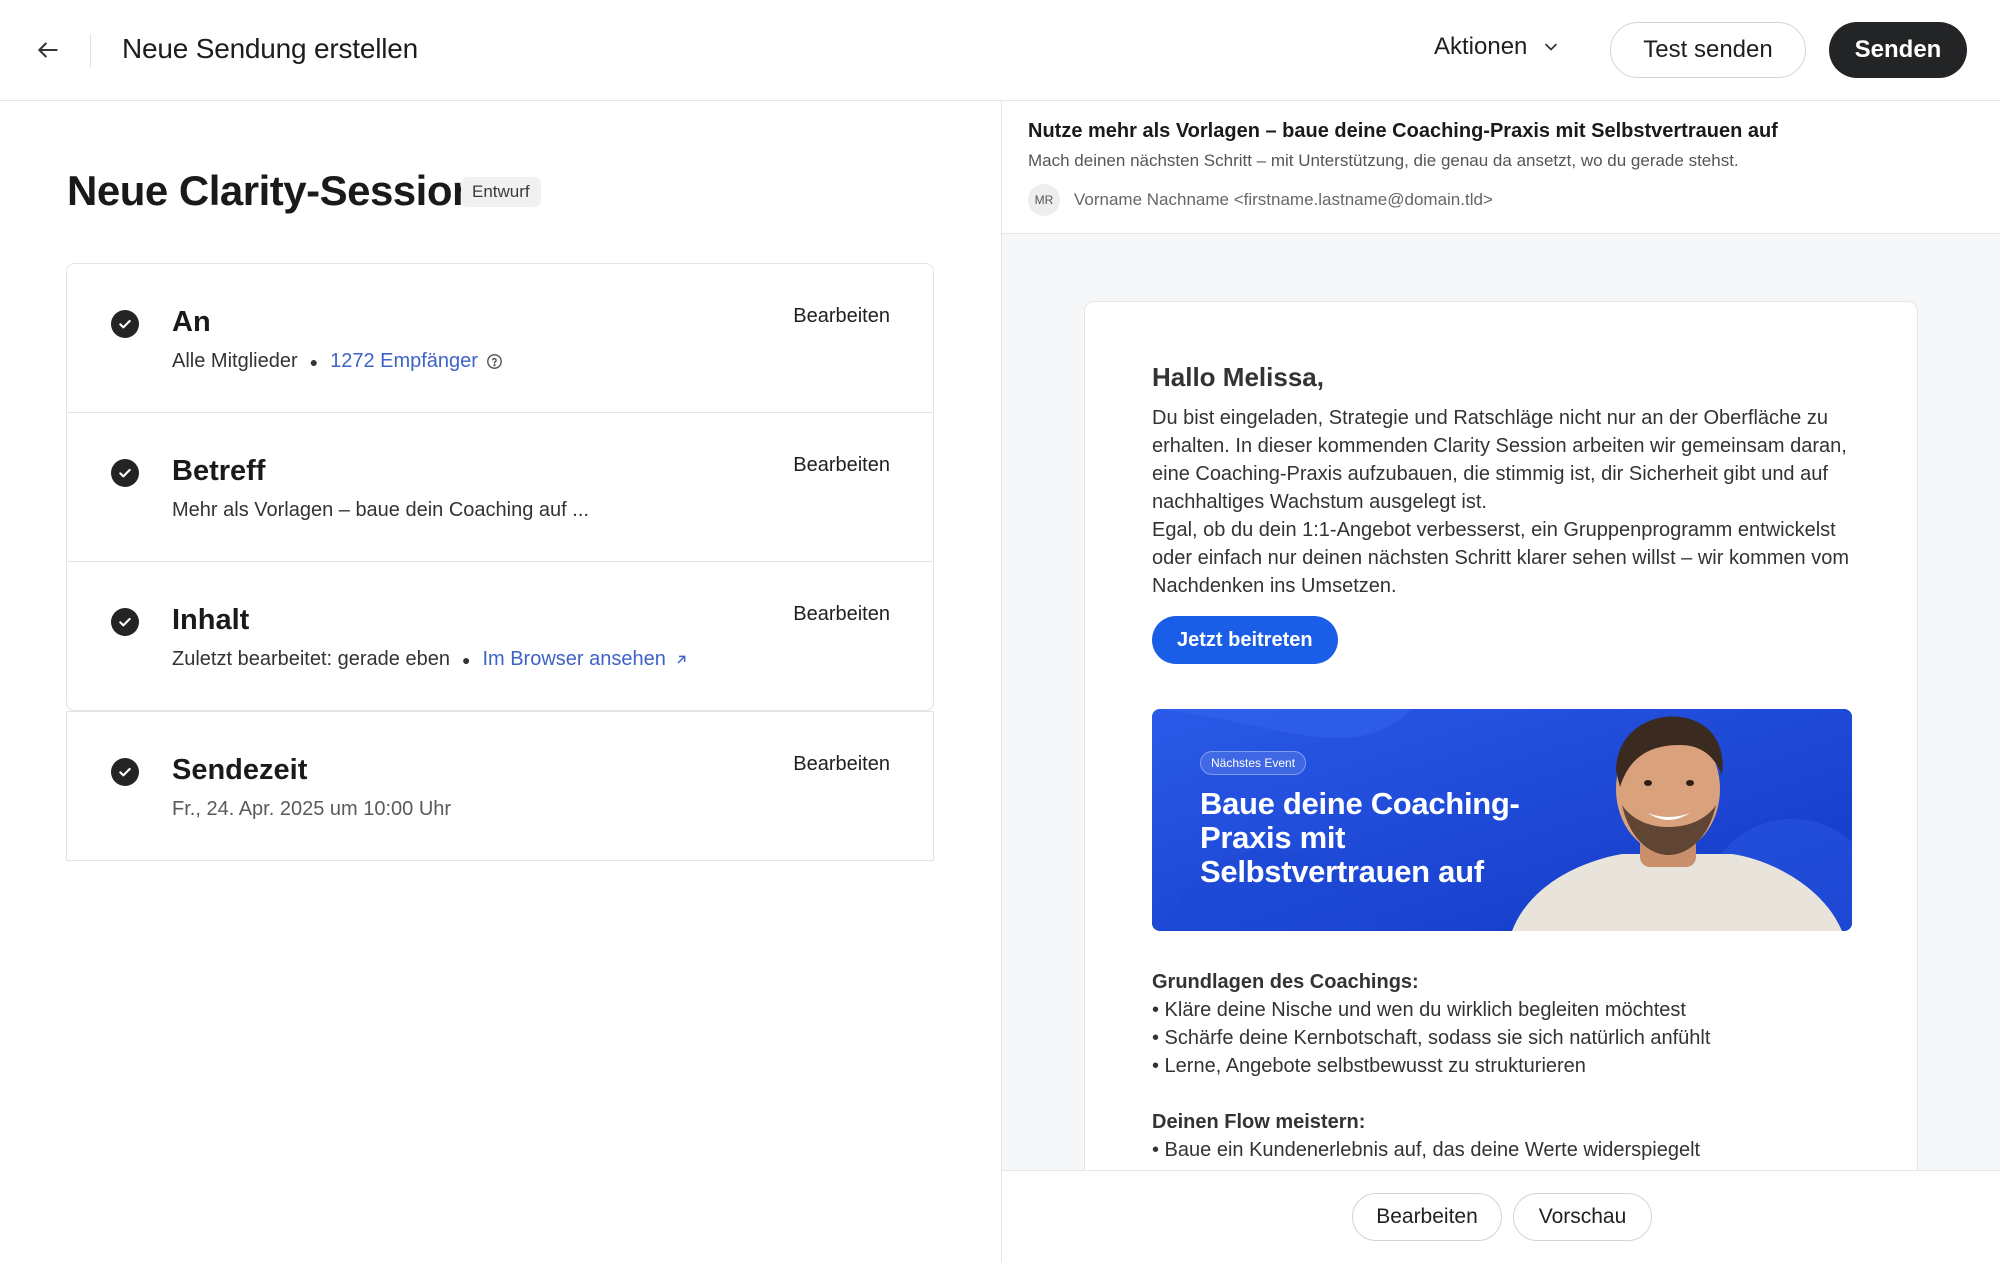 The height and width of the screenshot is (1262, 2000). Describe the element at coordinates (1551, 47) in the screenshot. I see `chevron-down-icon` at that location.